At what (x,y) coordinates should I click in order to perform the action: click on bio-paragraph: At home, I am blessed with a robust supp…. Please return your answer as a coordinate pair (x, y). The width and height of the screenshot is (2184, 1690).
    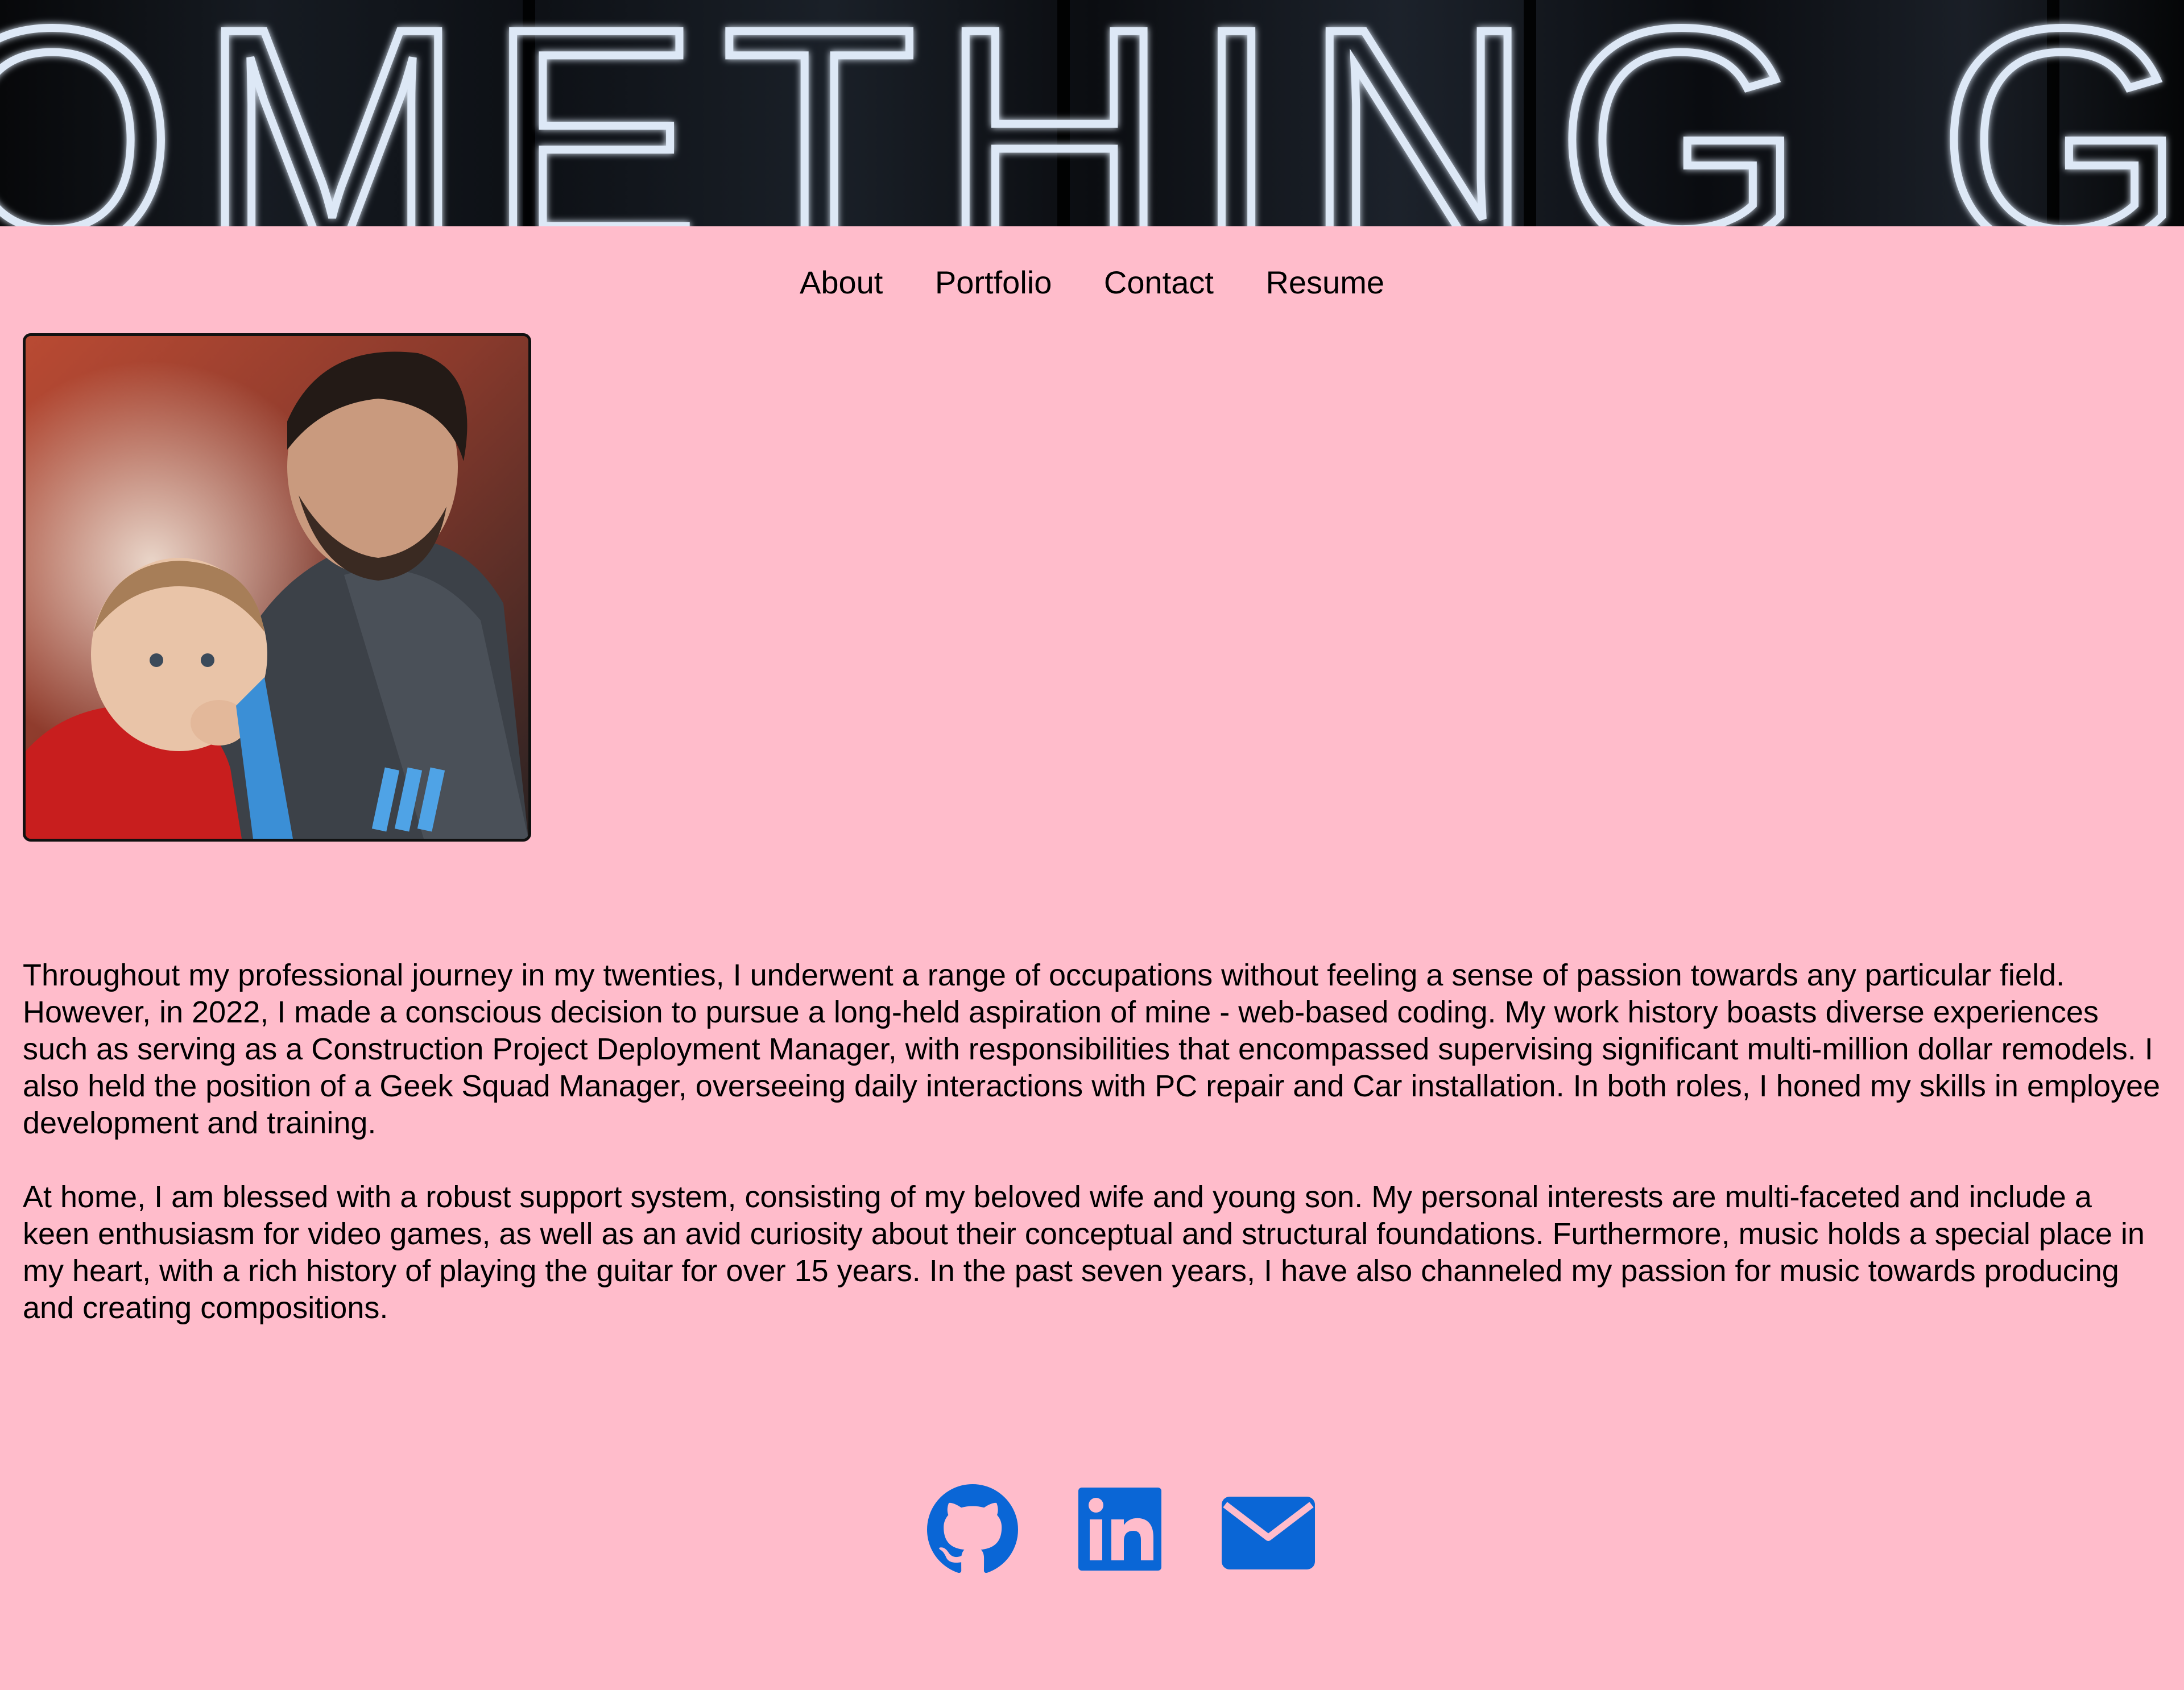
    Looking at the image, I should click on (1084, 1252).